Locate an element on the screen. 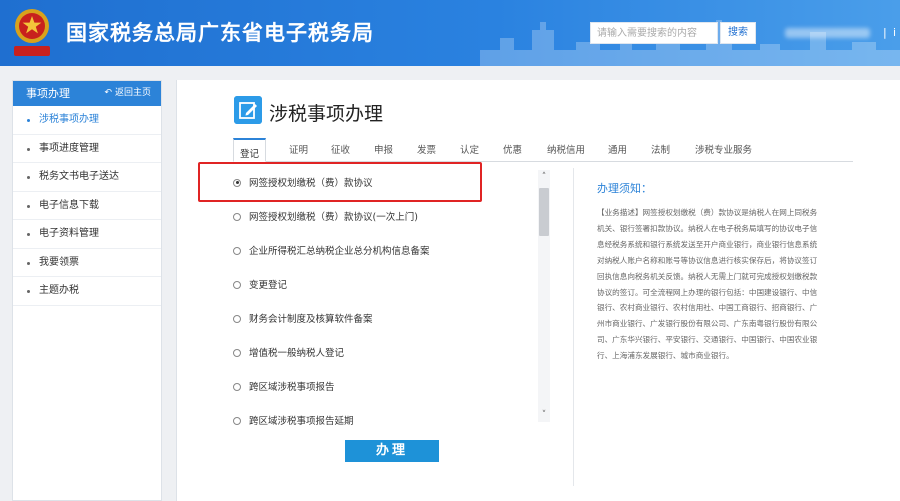 Image resolution: width=900 pixels, height=501 pixels. sidebar-item-tax-matters: 涉税事项办理 is located at coordinates (87, 120).